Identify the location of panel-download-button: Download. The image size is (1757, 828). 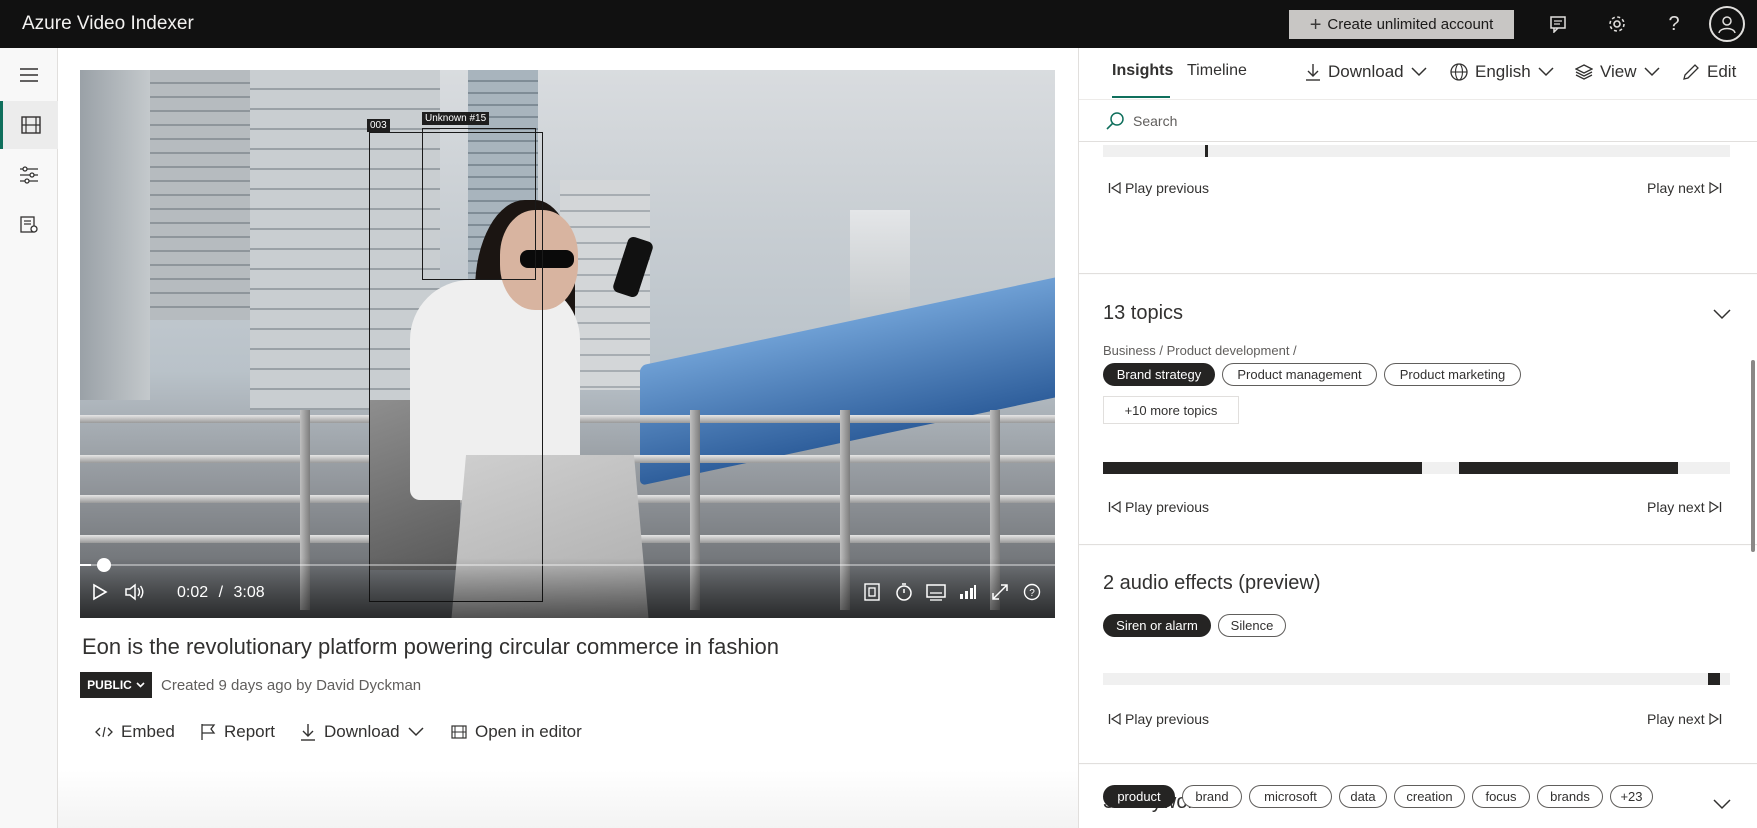
(1366, 72).